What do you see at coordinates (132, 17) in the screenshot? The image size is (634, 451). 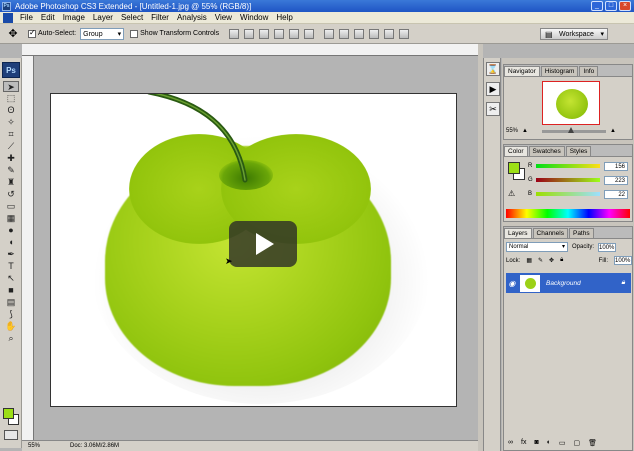 I see `menu-select: Select` at bounding box center [132, 17].